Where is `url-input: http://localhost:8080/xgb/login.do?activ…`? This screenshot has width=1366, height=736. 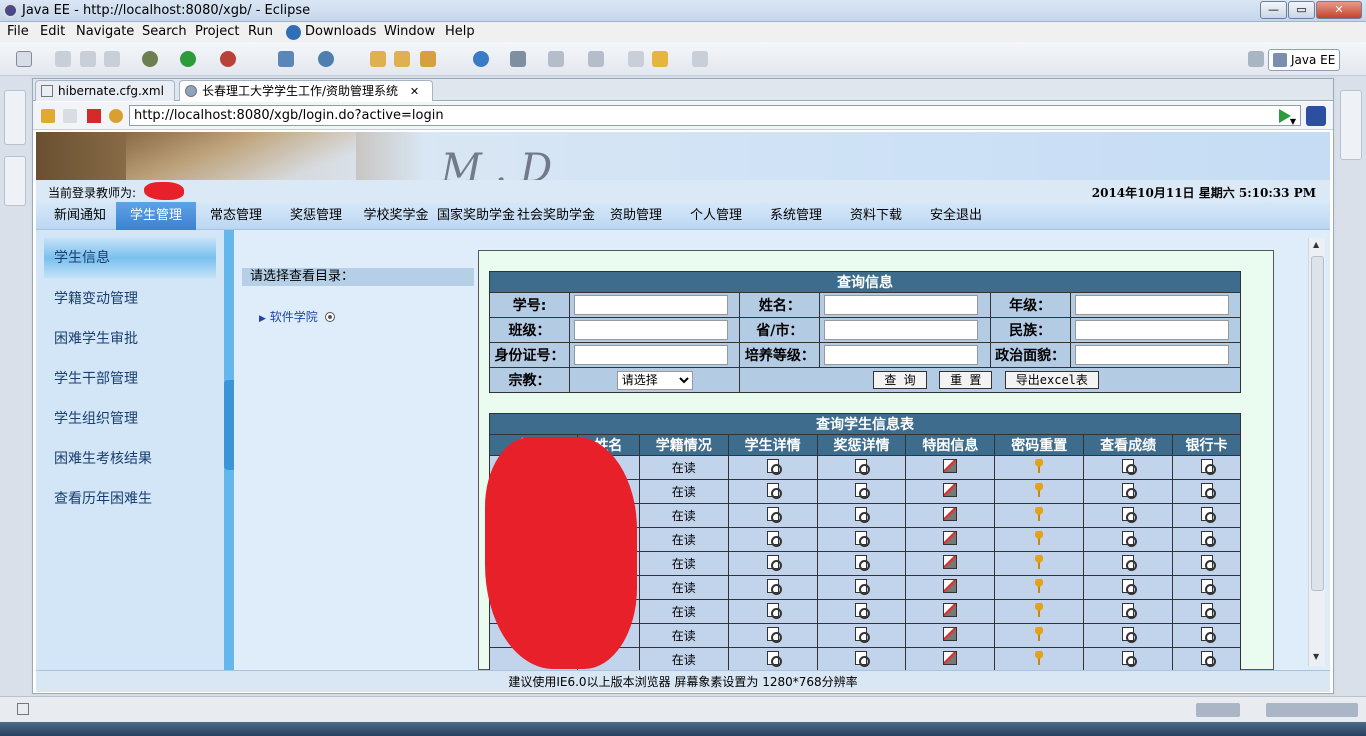 url-input: http://localhost:8080/xgb/login.do?activ… is located at coordinates (715, 115).